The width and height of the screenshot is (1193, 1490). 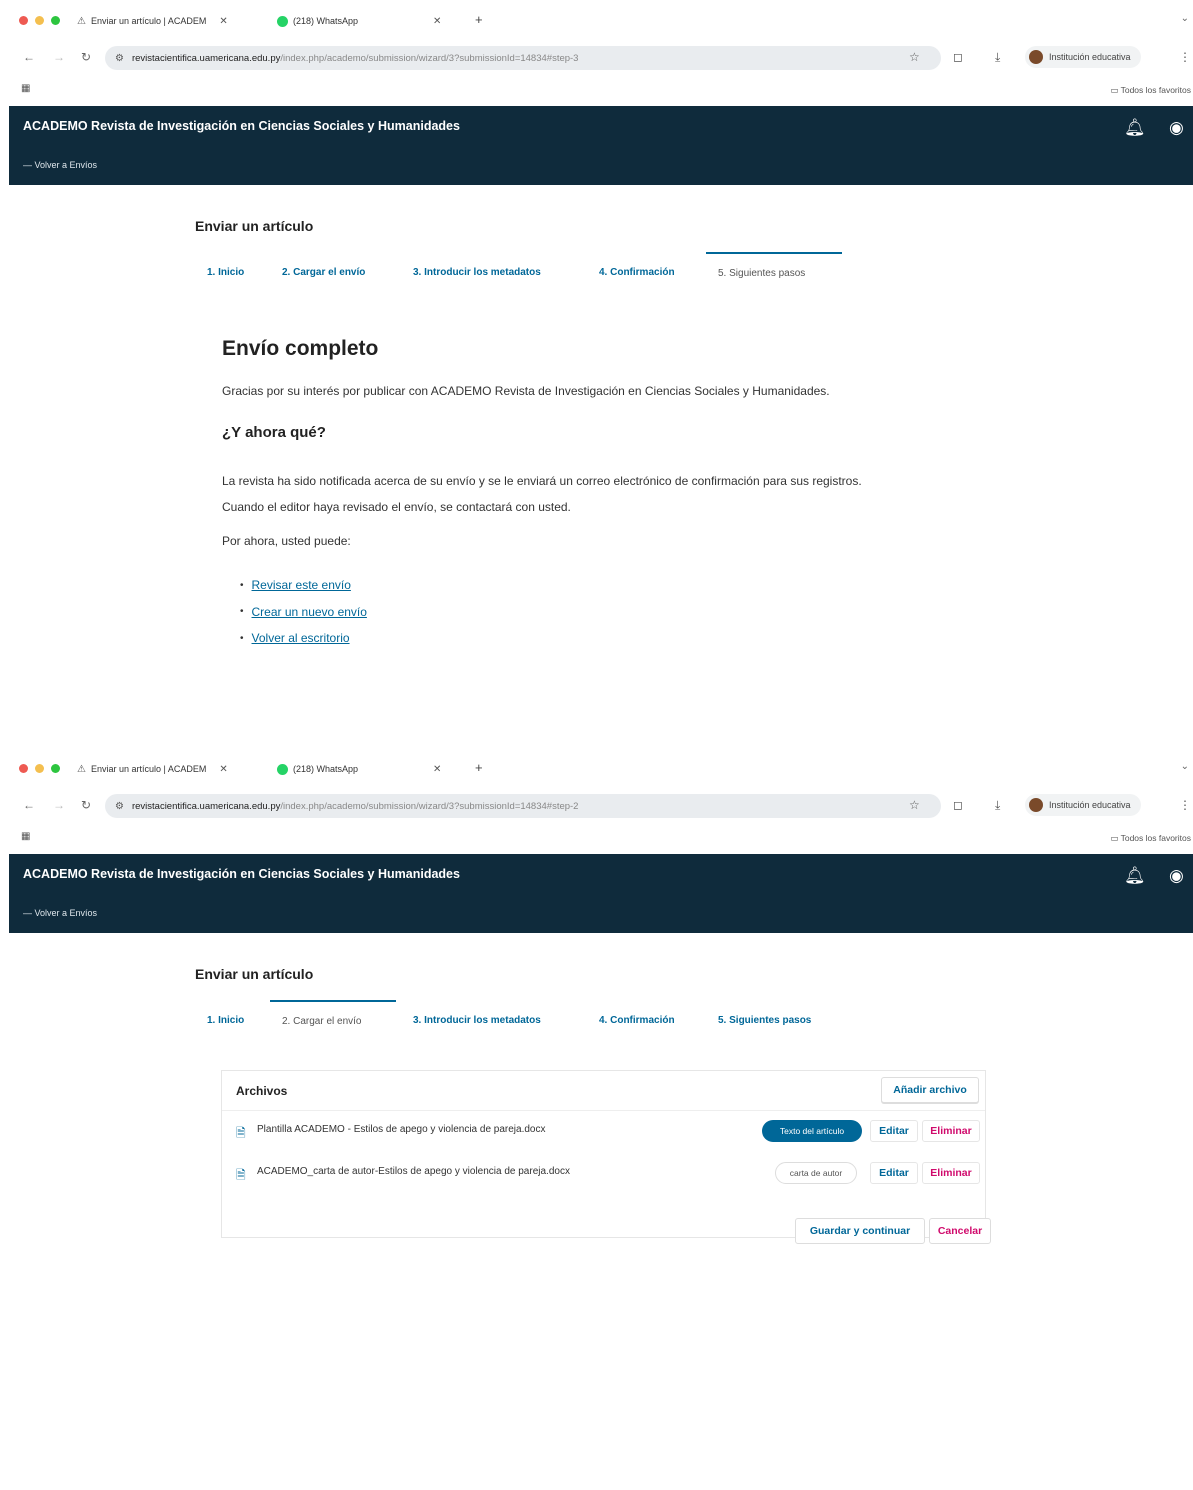 What do you see at coordinates (1090, 57) in the screenshot?
I see `profile-label: Institución educativa` at bounding box center [1090, 57].